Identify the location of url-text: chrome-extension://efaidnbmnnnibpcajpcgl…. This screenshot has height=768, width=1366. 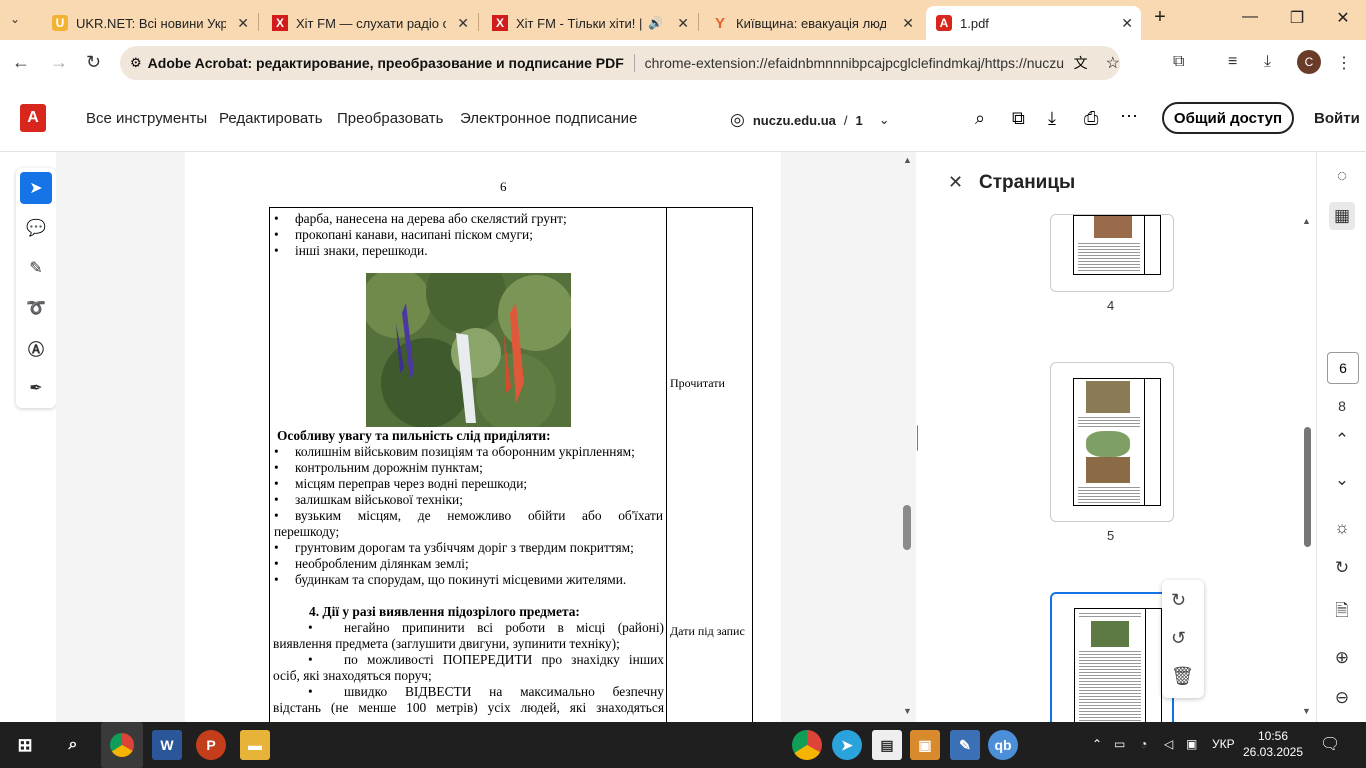
(854, 63).